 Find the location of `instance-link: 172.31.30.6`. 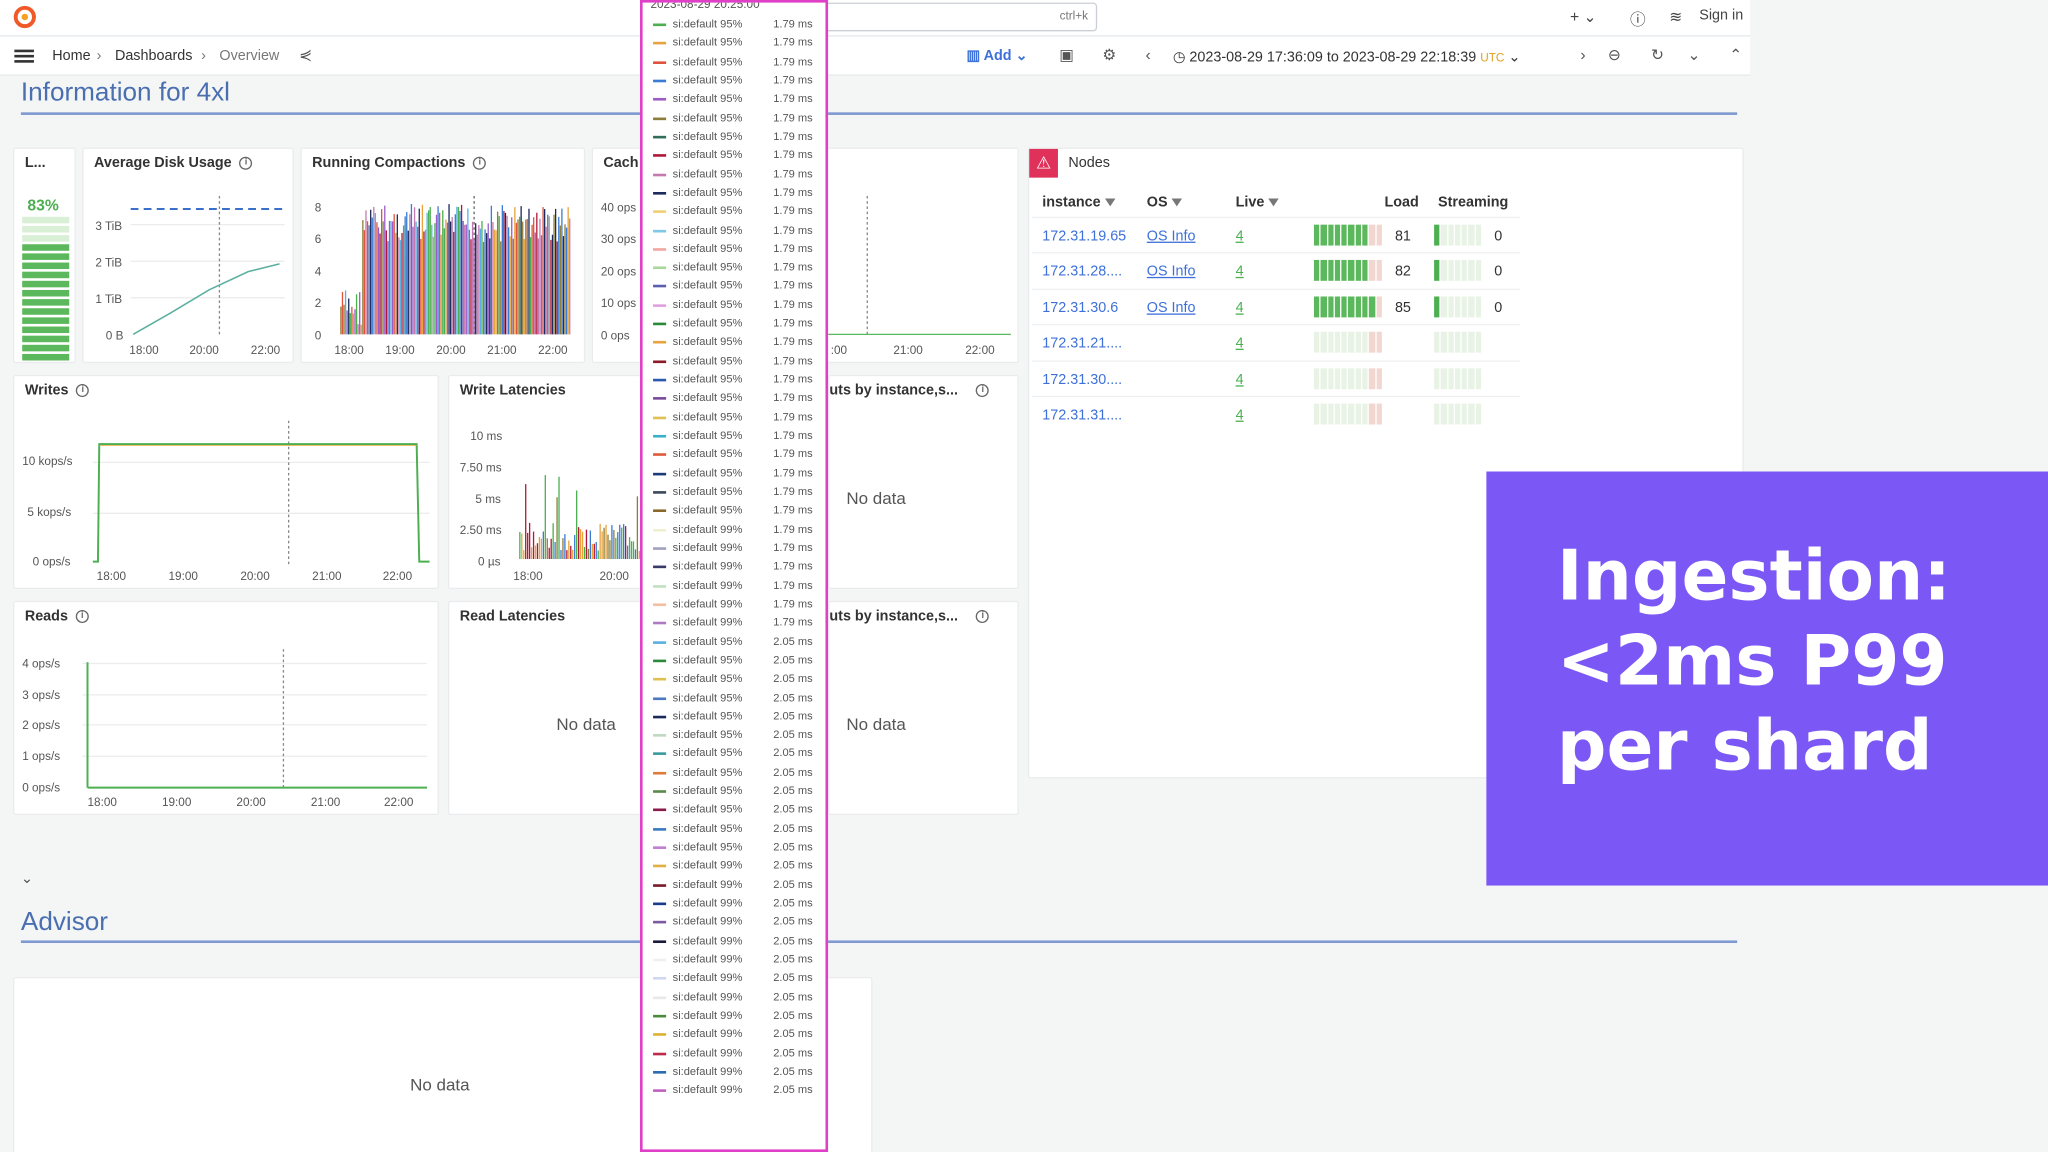

instance-link: 172.31.30.6 is located at coordinates (1080, 308).